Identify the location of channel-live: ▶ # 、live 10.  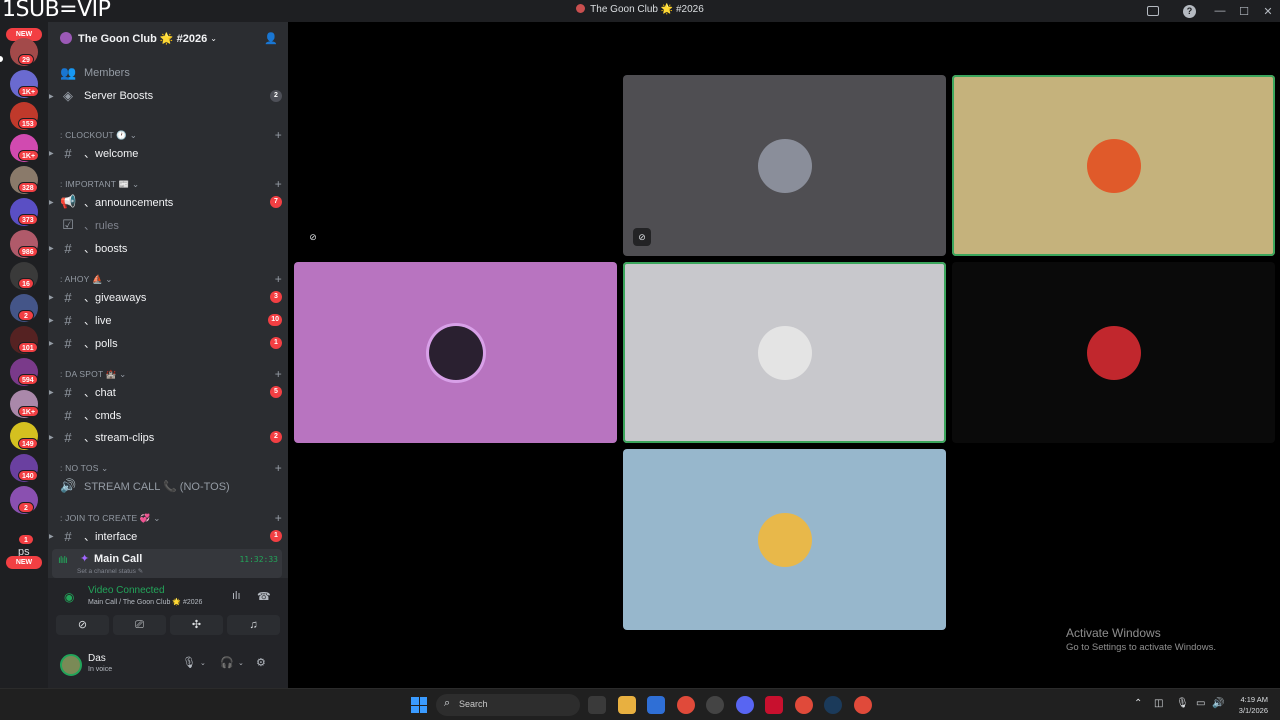
(165, 320).